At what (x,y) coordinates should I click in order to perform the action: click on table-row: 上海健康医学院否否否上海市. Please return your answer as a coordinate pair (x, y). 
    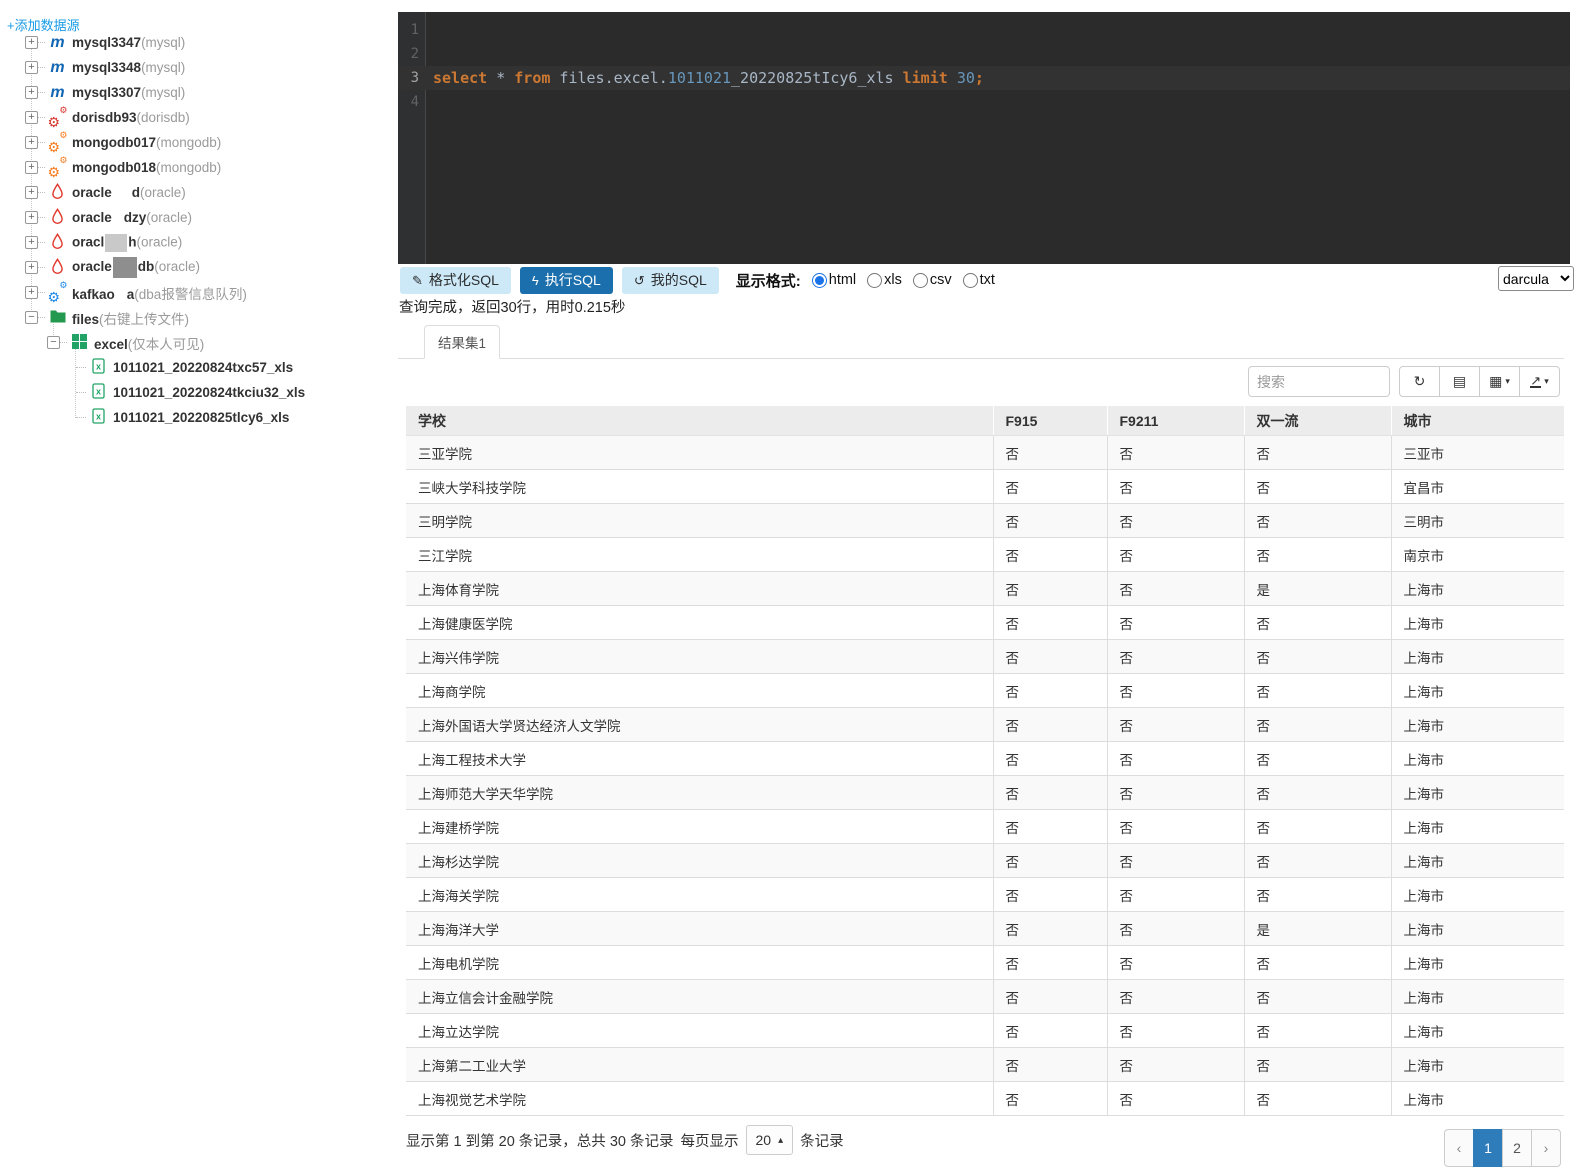
    Looking at the image, I should click on (985, 622).